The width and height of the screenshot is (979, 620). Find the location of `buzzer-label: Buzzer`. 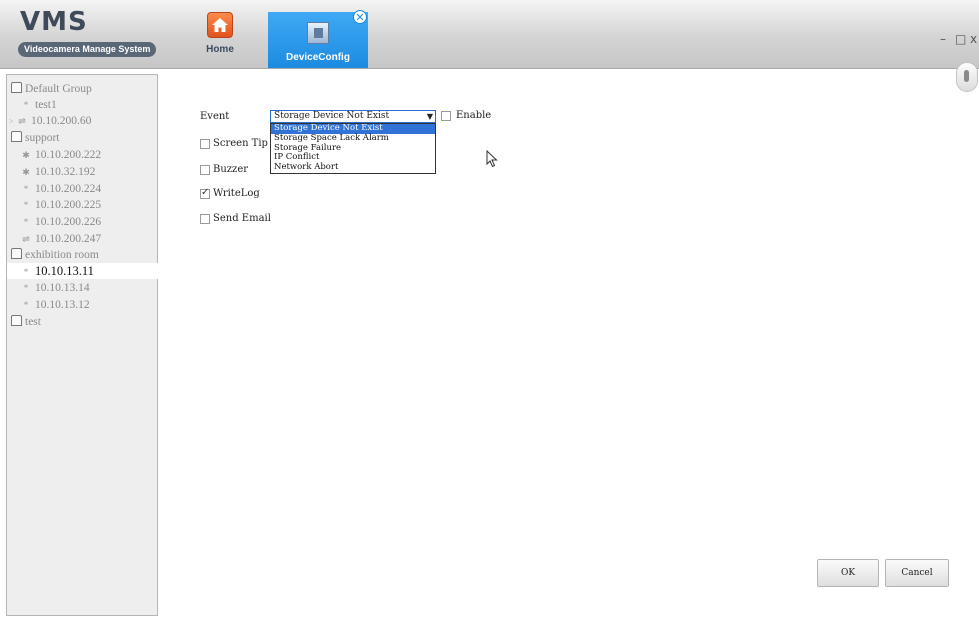

buzzer-label: Buzzer is located at coordinates (231, 169).